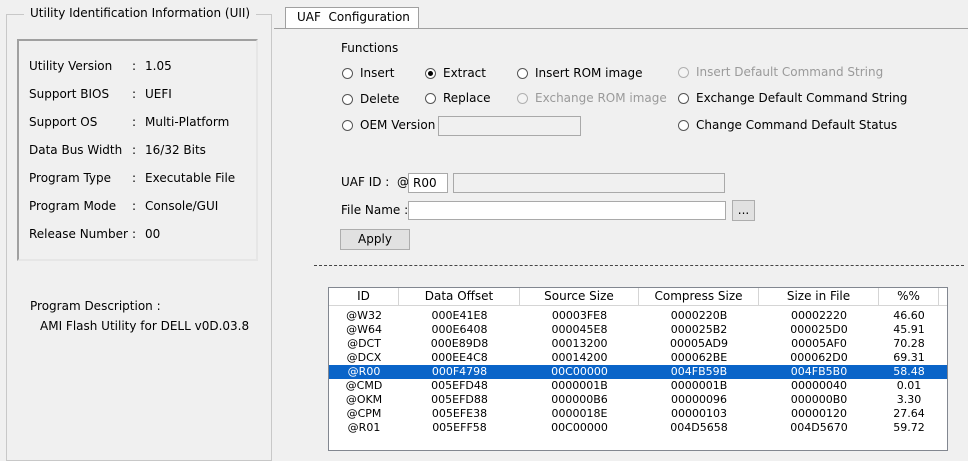 This screenshot has height=461, width=968. What do you see at coordinates (69, 94) in the screenshot?
I see `uii-info-label: Support BIOS` at bounding box center [69, 94].